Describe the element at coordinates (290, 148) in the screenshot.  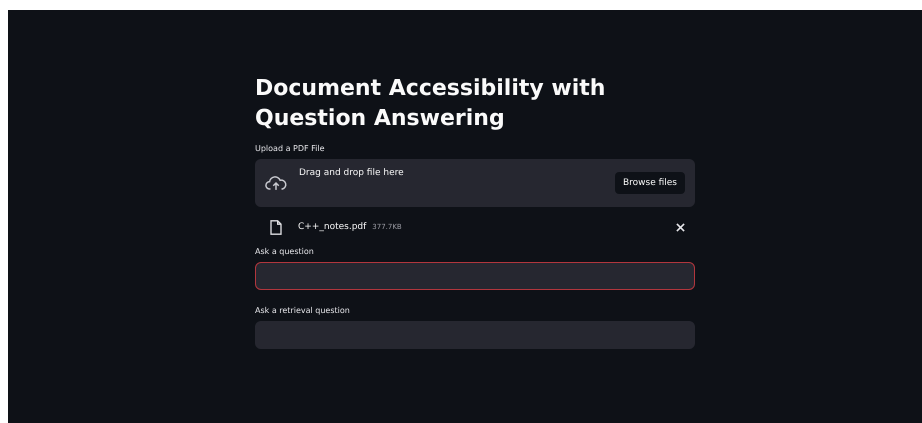
I see `upload-label: Upload a PDF File` at that location.